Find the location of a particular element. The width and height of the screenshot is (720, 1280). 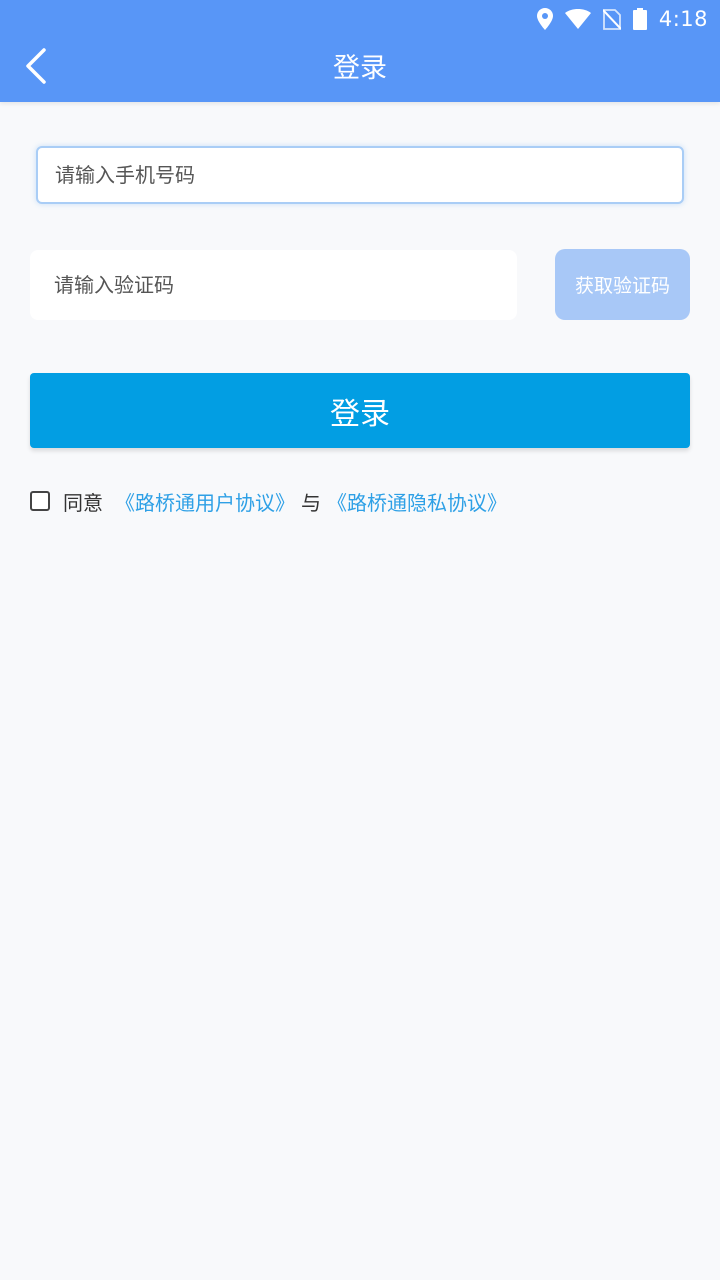

phone-input is located at coordinates (360, 175).